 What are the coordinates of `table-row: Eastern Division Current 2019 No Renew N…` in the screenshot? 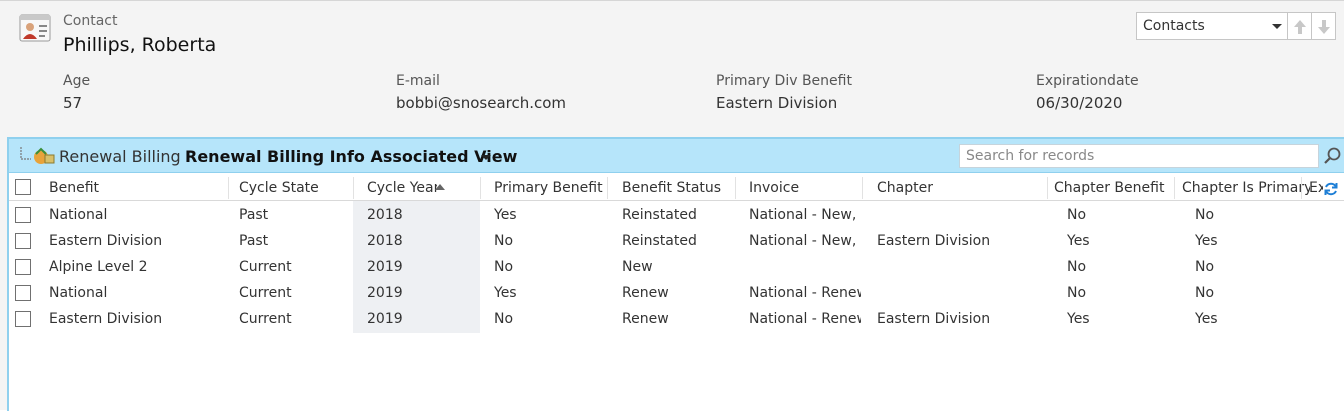 It's located at (676, 319).